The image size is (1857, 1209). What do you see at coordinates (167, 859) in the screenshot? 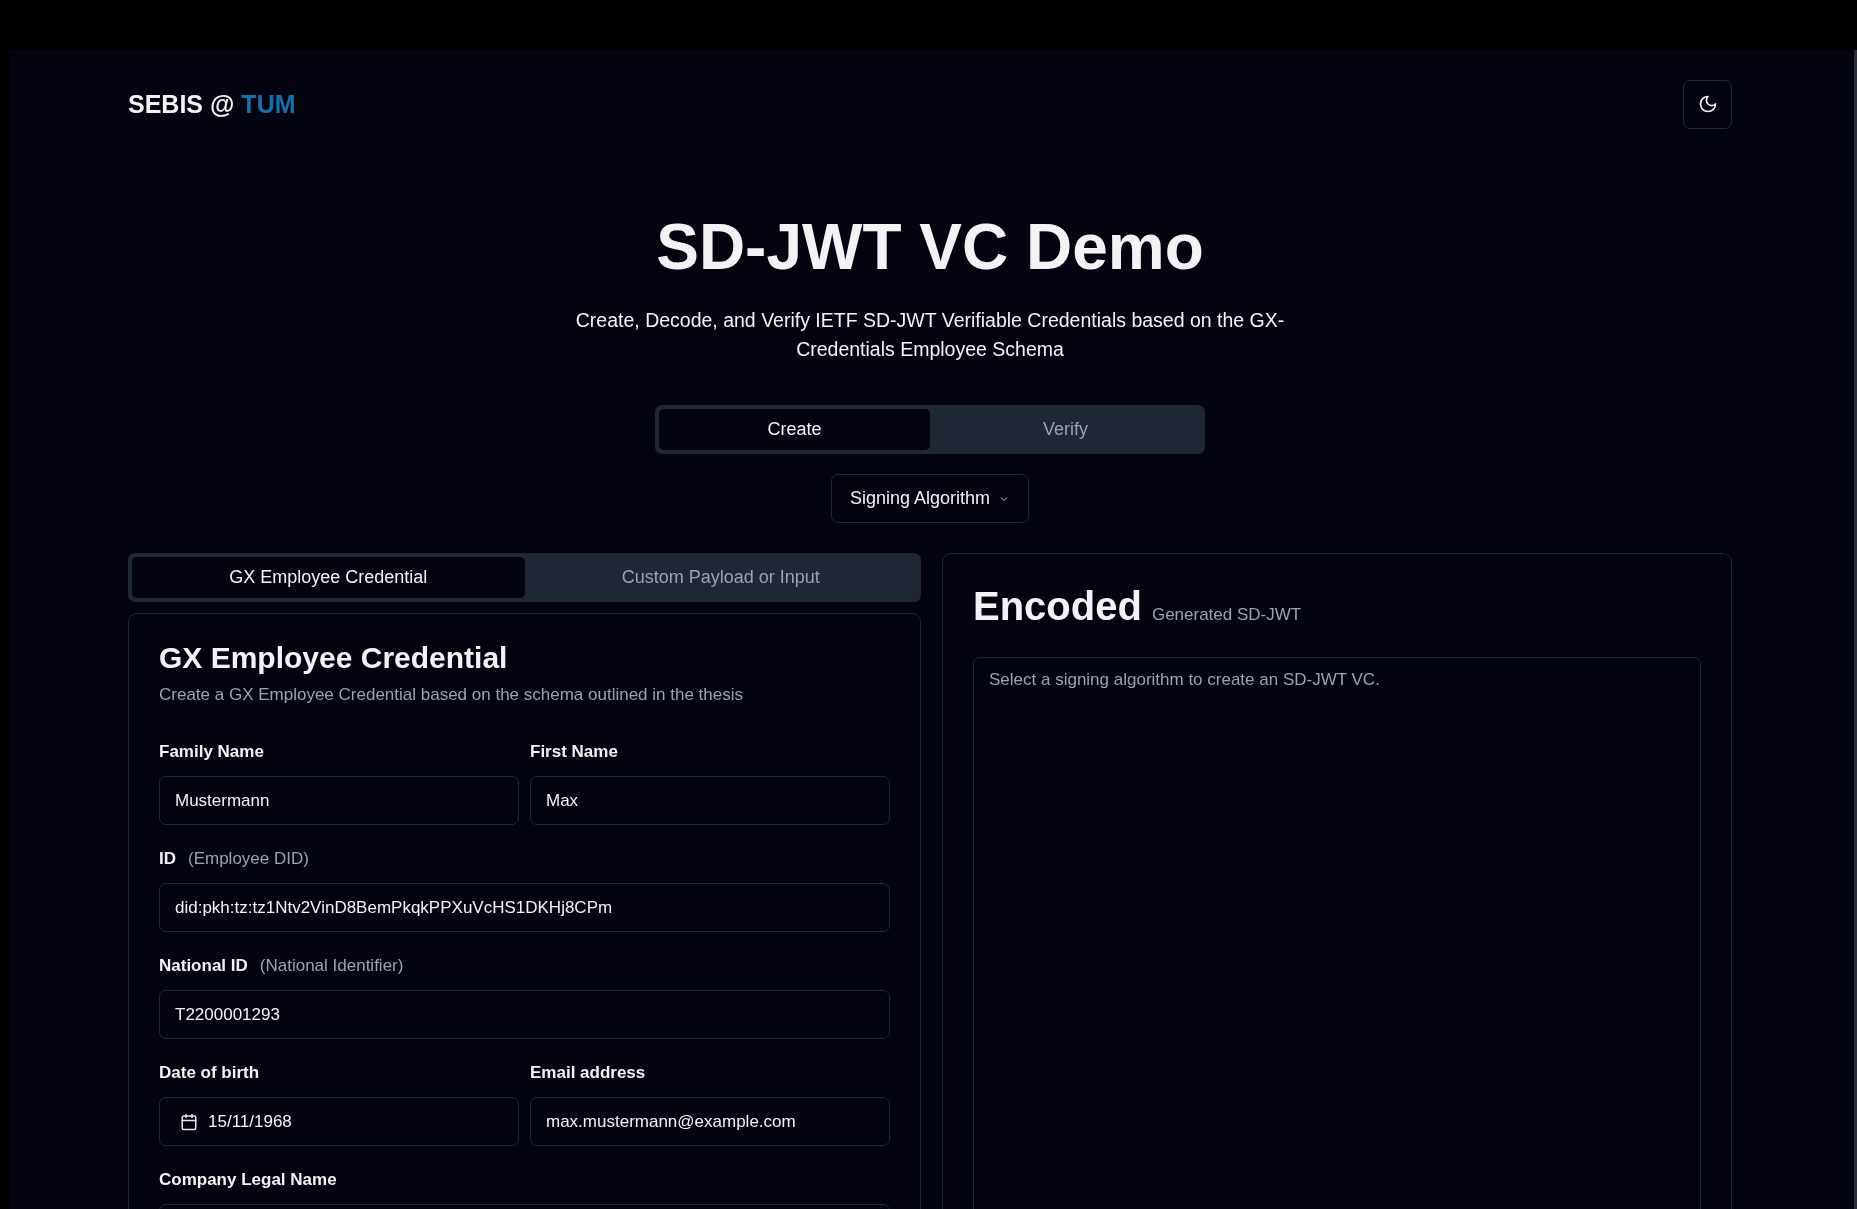
I see `field-label: ID` at bounding box center [167, 859].